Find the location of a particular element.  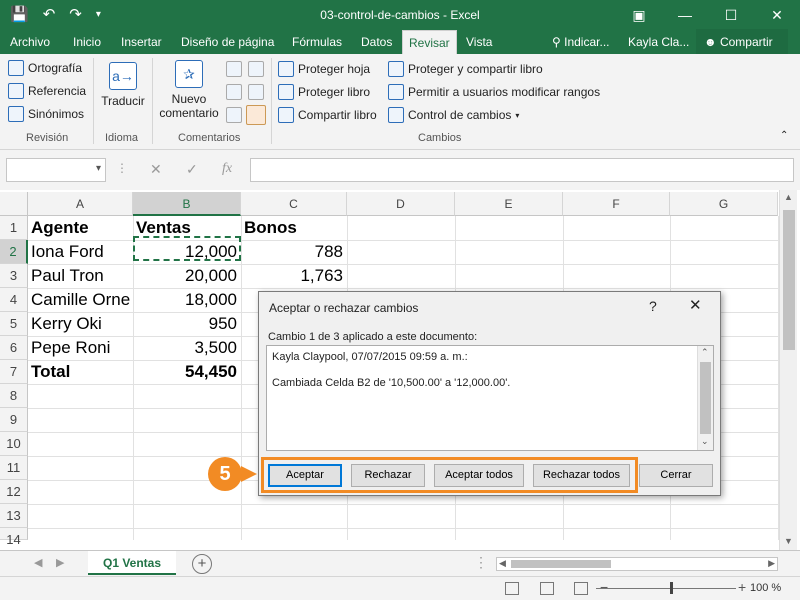

scroll-down-icon: ⌄ is located at coordinates (705, 441).